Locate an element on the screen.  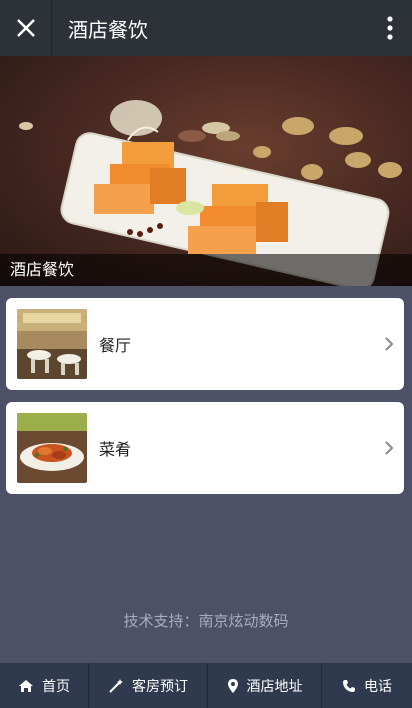
card-label: 餐厅 is located at coordinates (115, 345).